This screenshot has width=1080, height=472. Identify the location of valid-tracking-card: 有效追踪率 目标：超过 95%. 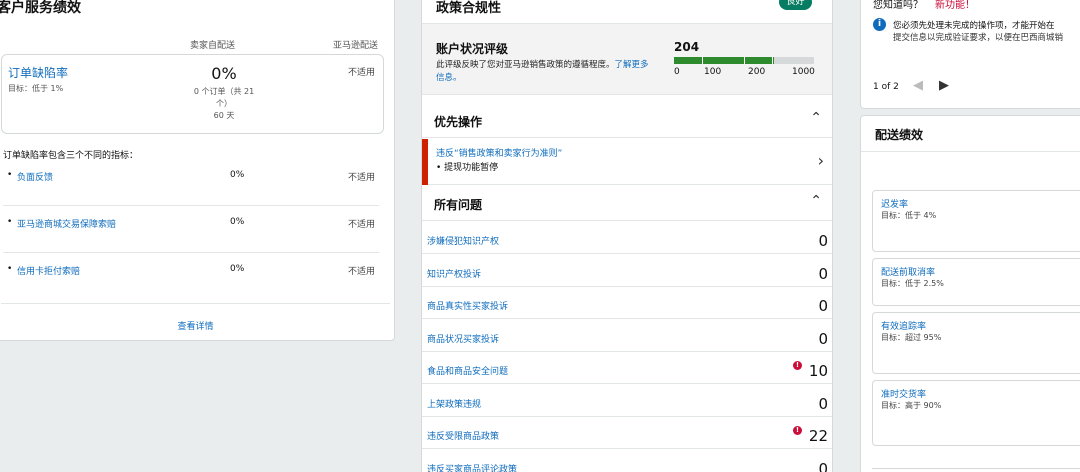
(976, 343).